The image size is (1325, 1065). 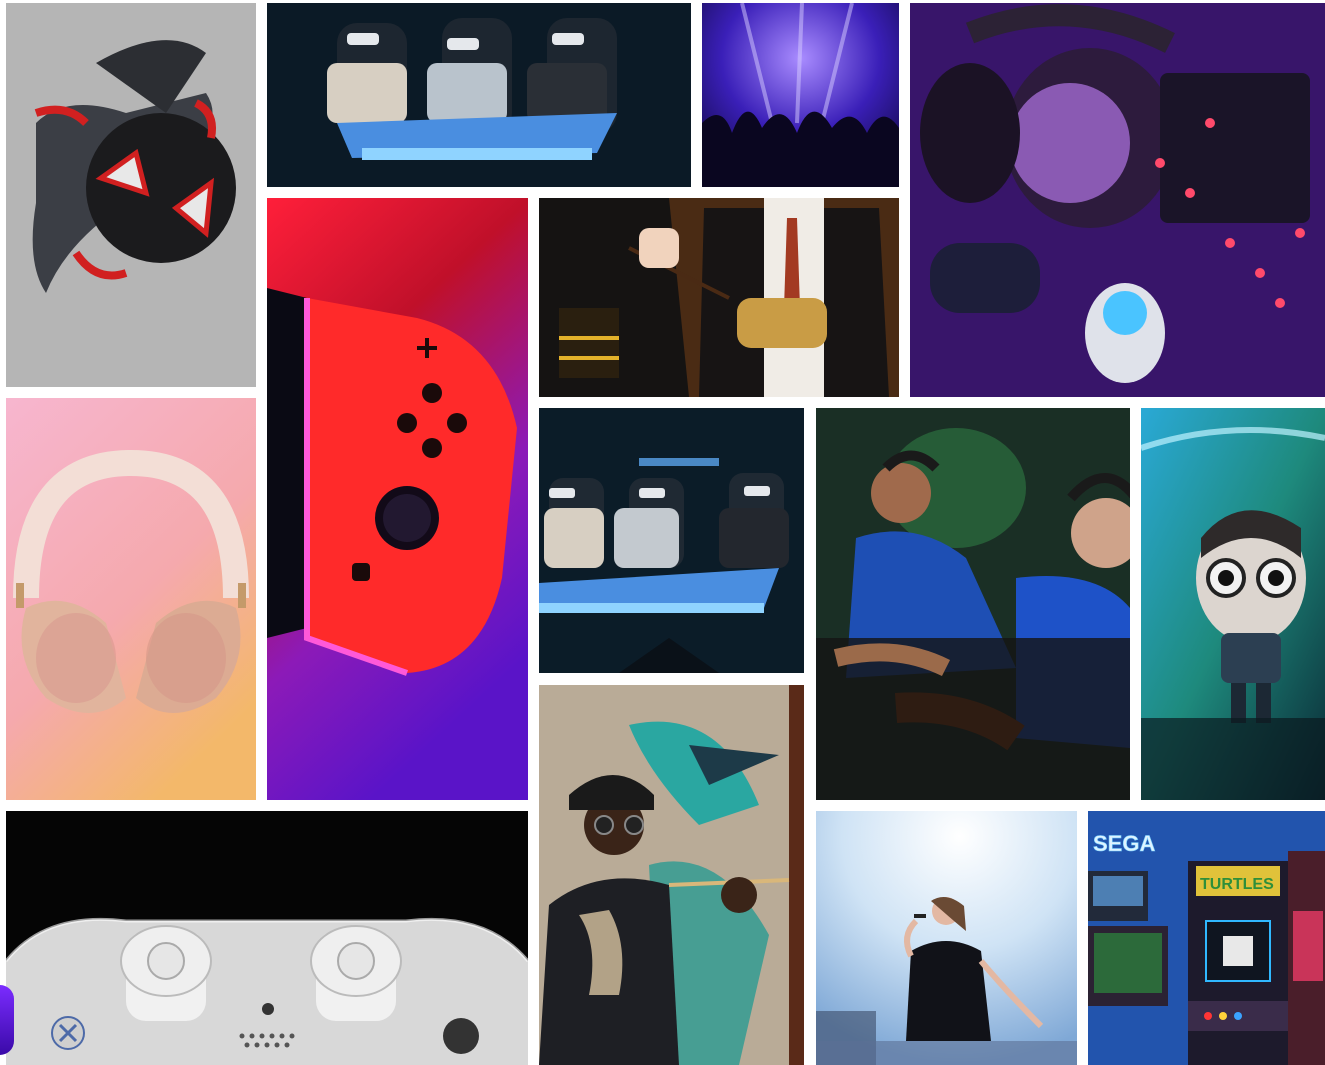 I want to click on switch-controller-image, so click(x=397, y=499).